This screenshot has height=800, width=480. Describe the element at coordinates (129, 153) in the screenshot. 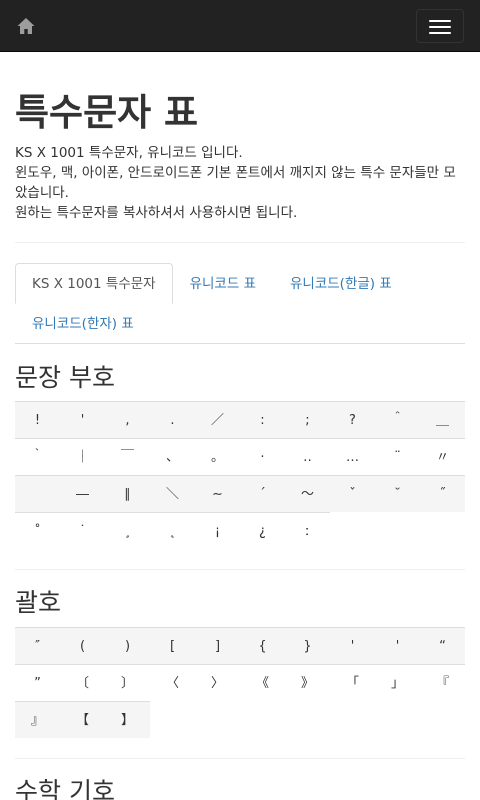

I see `intro-line: KS X 1001 특수문자, 유니코드 입니다.` at that location.